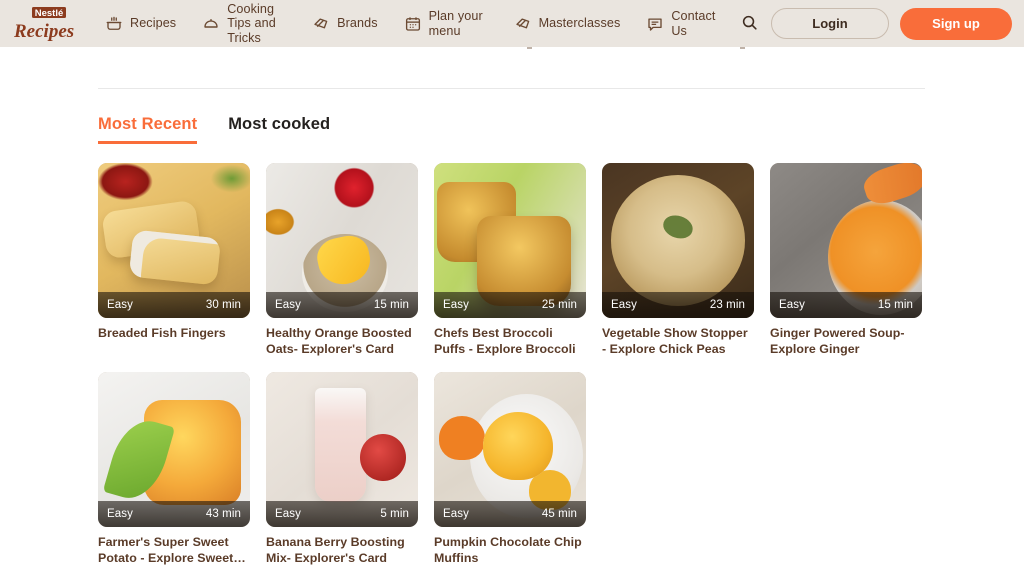 The image size is (1024, 566). I want to click on tab-most-recent: Most Recent, so click(148, 129).